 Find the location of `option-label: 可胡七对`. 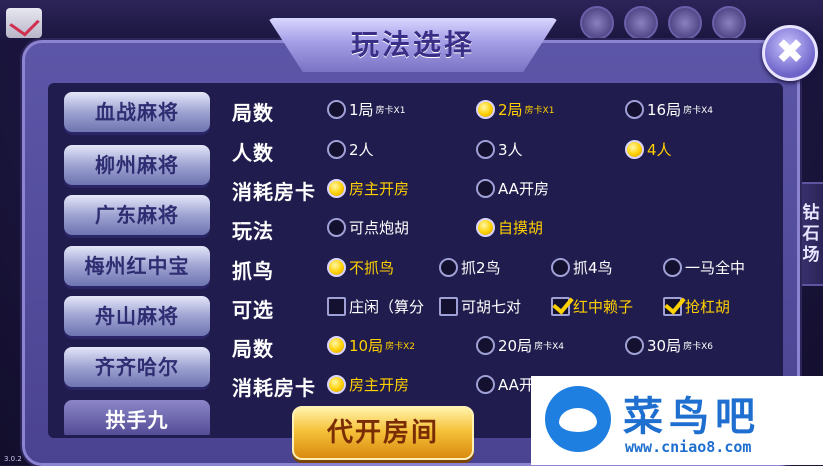

option-label: 可胡七对 is located at coordinates (491, 307).